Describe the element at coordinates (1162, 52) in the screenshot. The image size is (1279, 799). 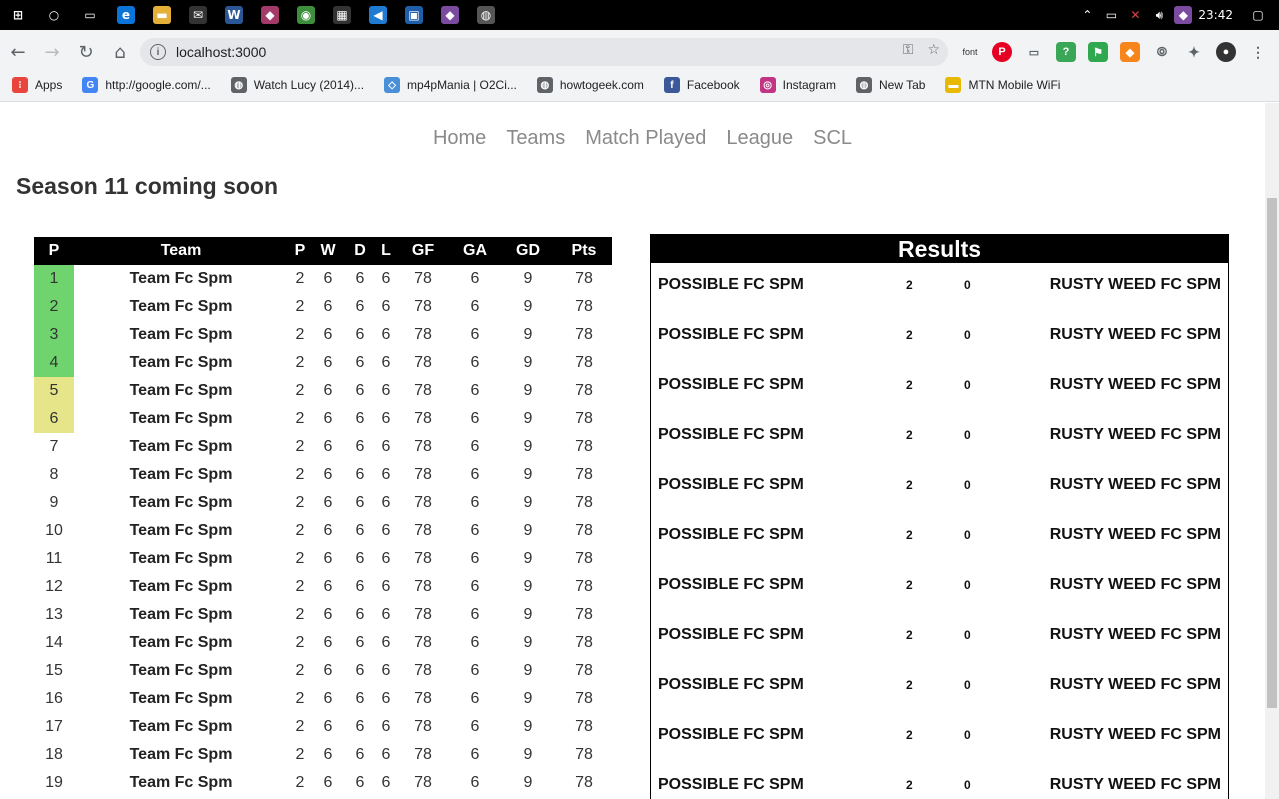
I see `code-extension-icon: ⦾` at that location.